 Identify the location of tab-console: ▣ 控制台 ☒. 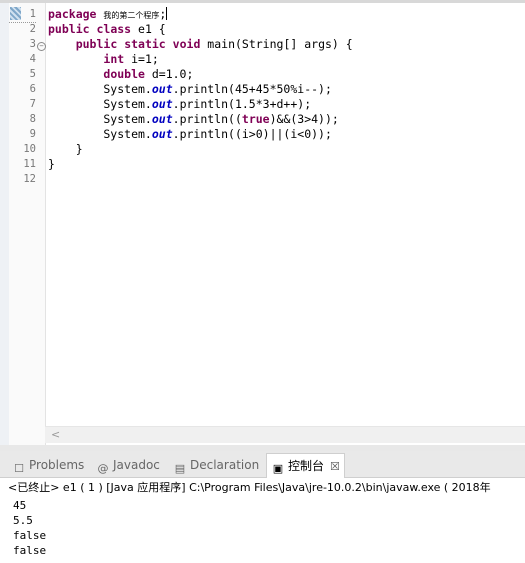
(305, 465).